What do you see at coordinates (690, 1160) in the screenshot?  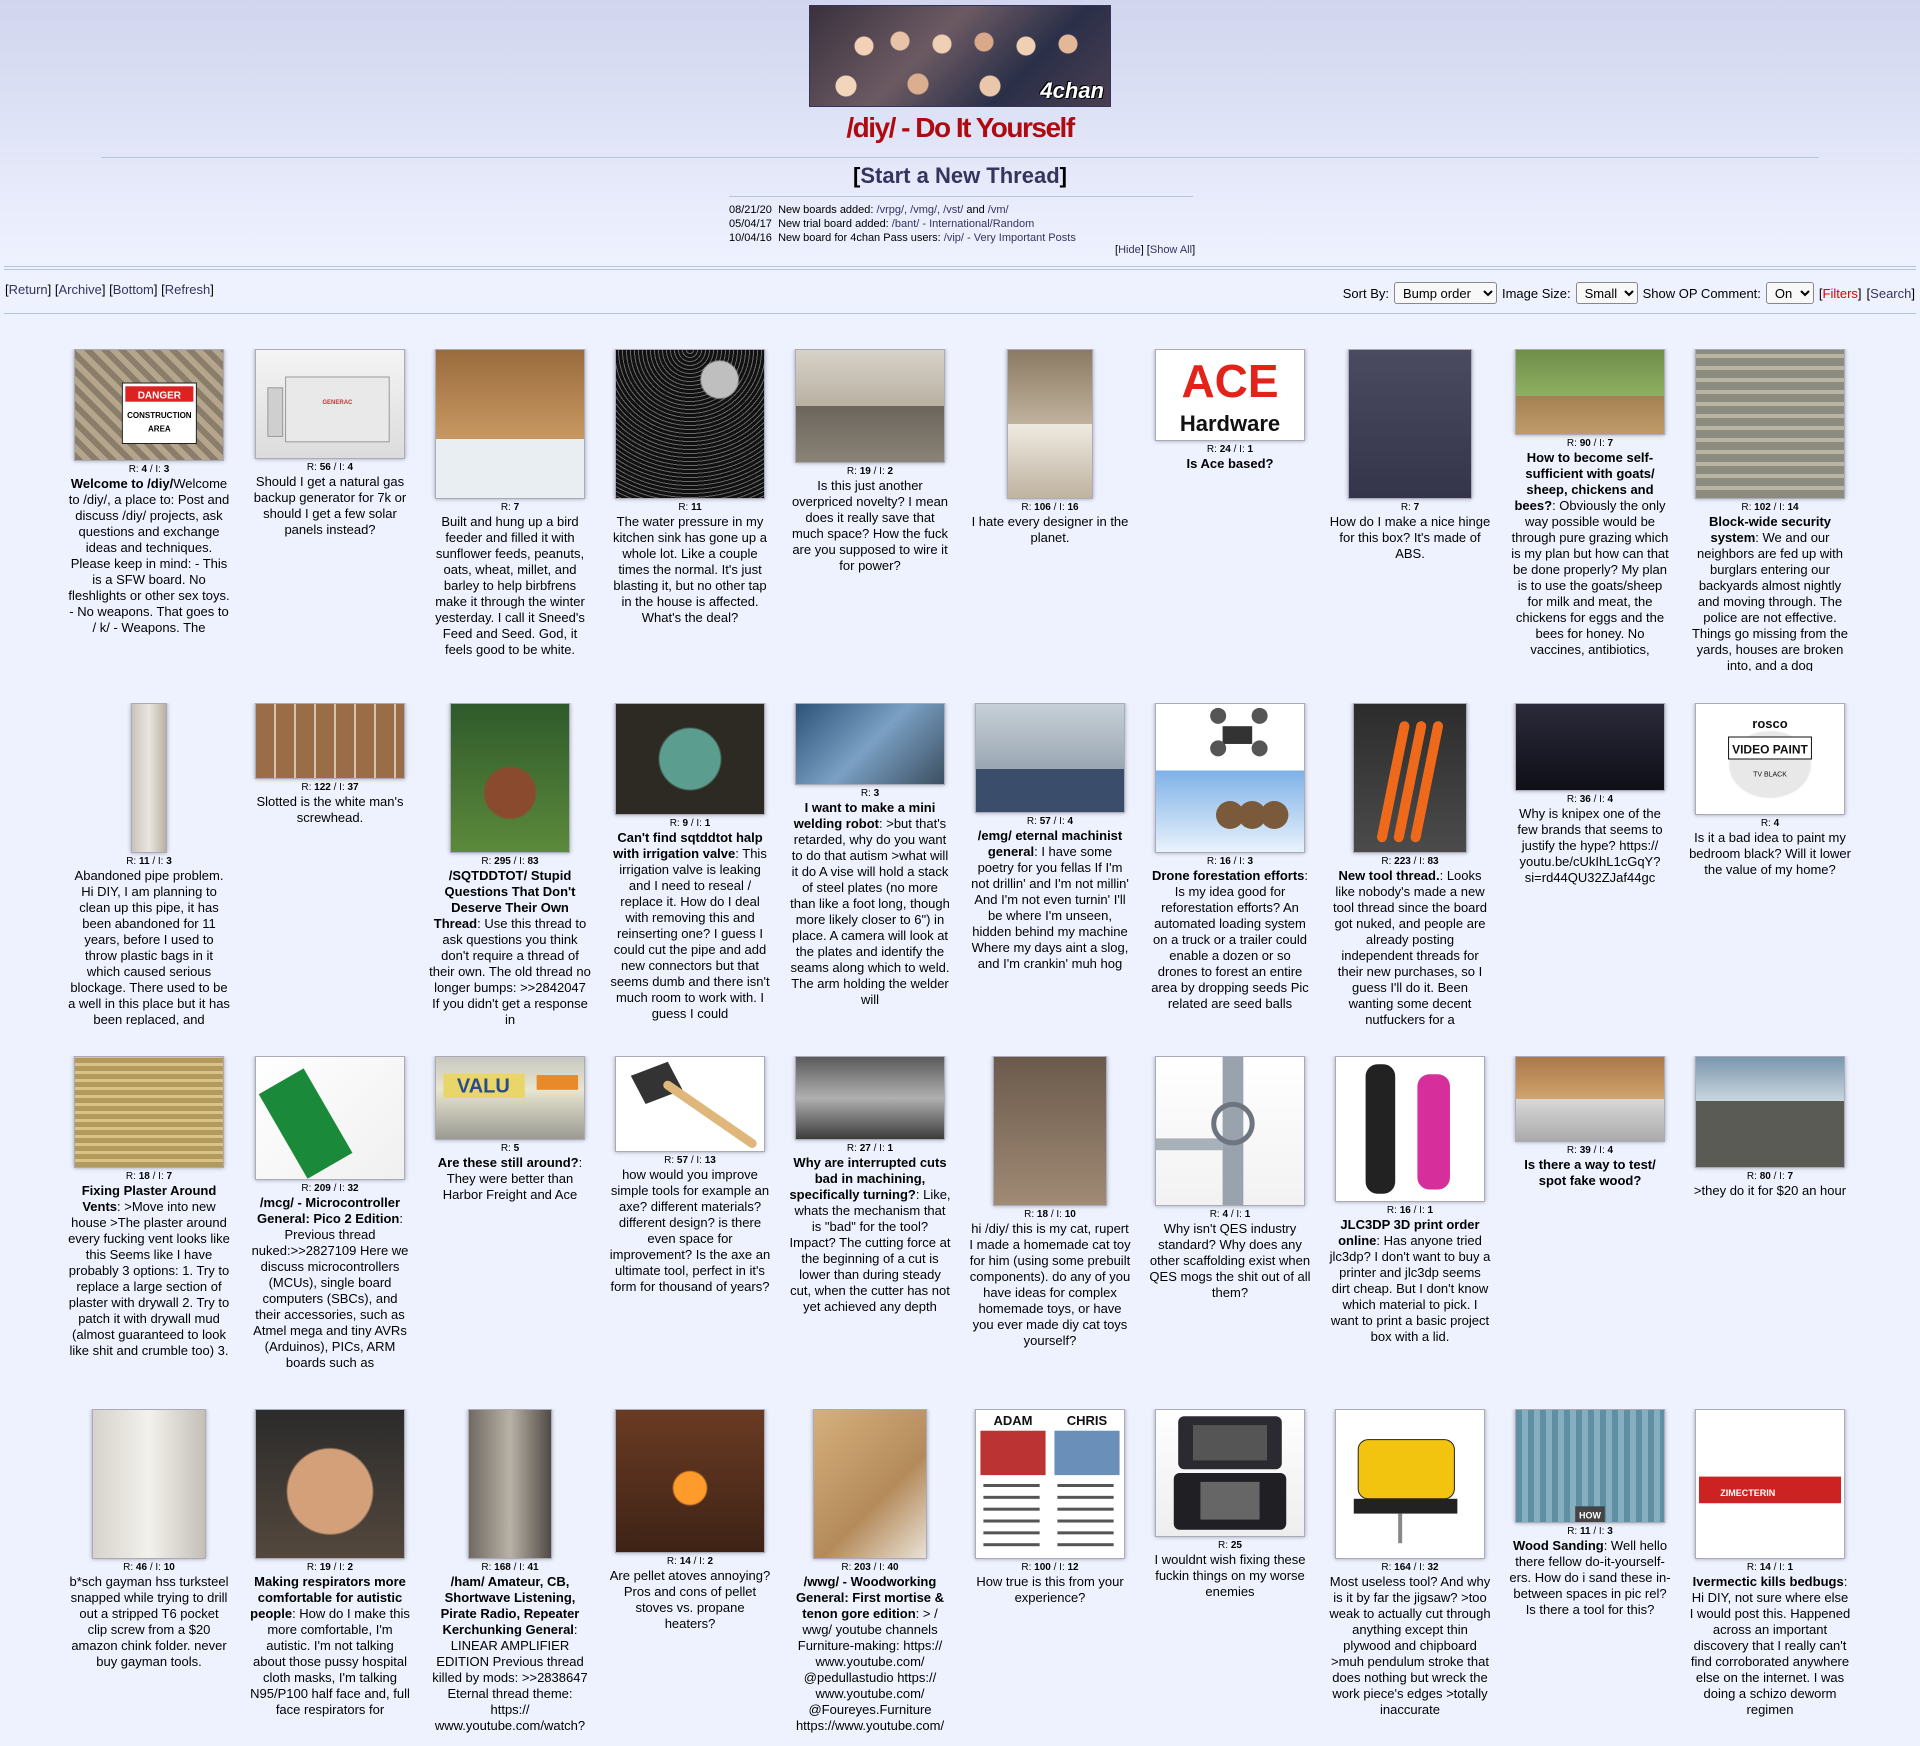 I see `thread-stats: R: 57 / I: 13` at bounding box center [690, 1160].